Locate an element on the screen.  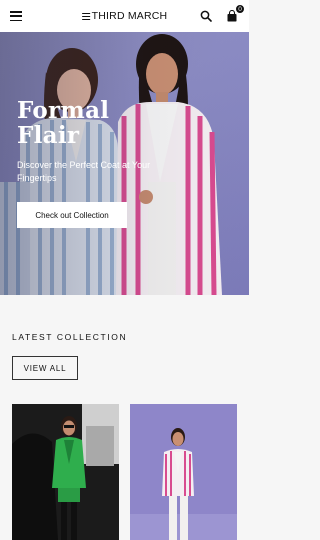
product-image-green-blazer is located at coordinates (65, 472).